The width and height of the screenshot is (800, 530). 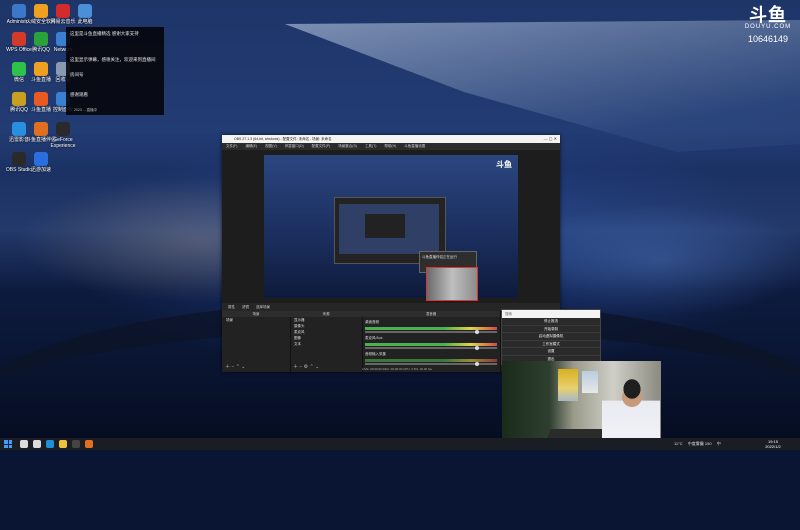 What do you see at coordinates (768, 39) in the screenshot?
I see `room-id: 10646149` at bounding box center [768, 39].